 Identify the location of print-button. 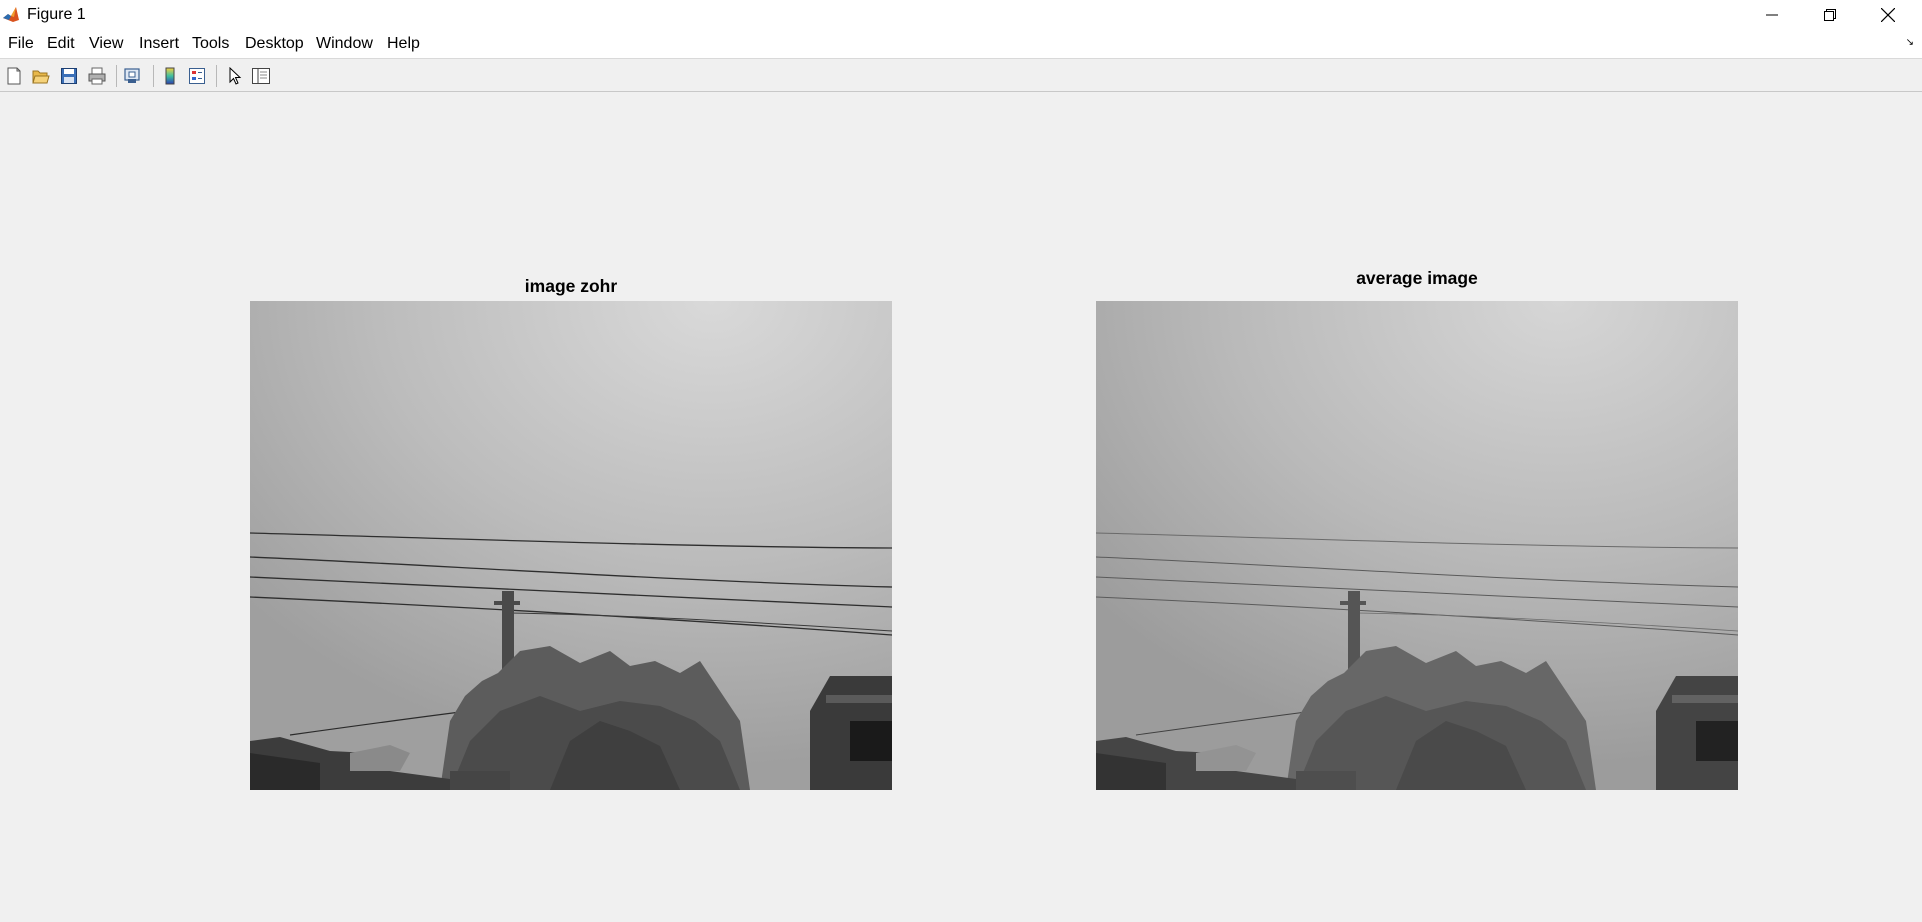
(97, 76).